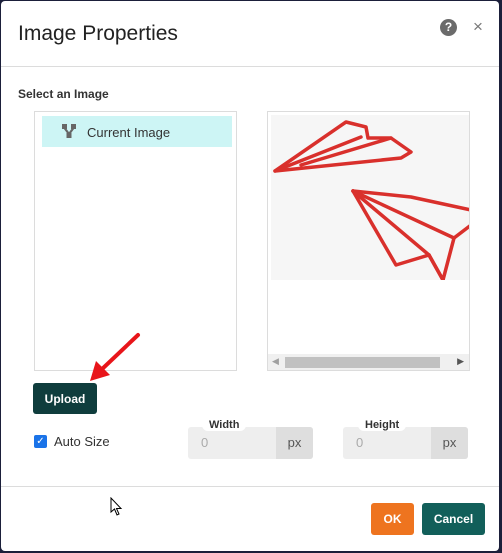  I want to click on scroll-left-icon: ◀, so click(275, 361).